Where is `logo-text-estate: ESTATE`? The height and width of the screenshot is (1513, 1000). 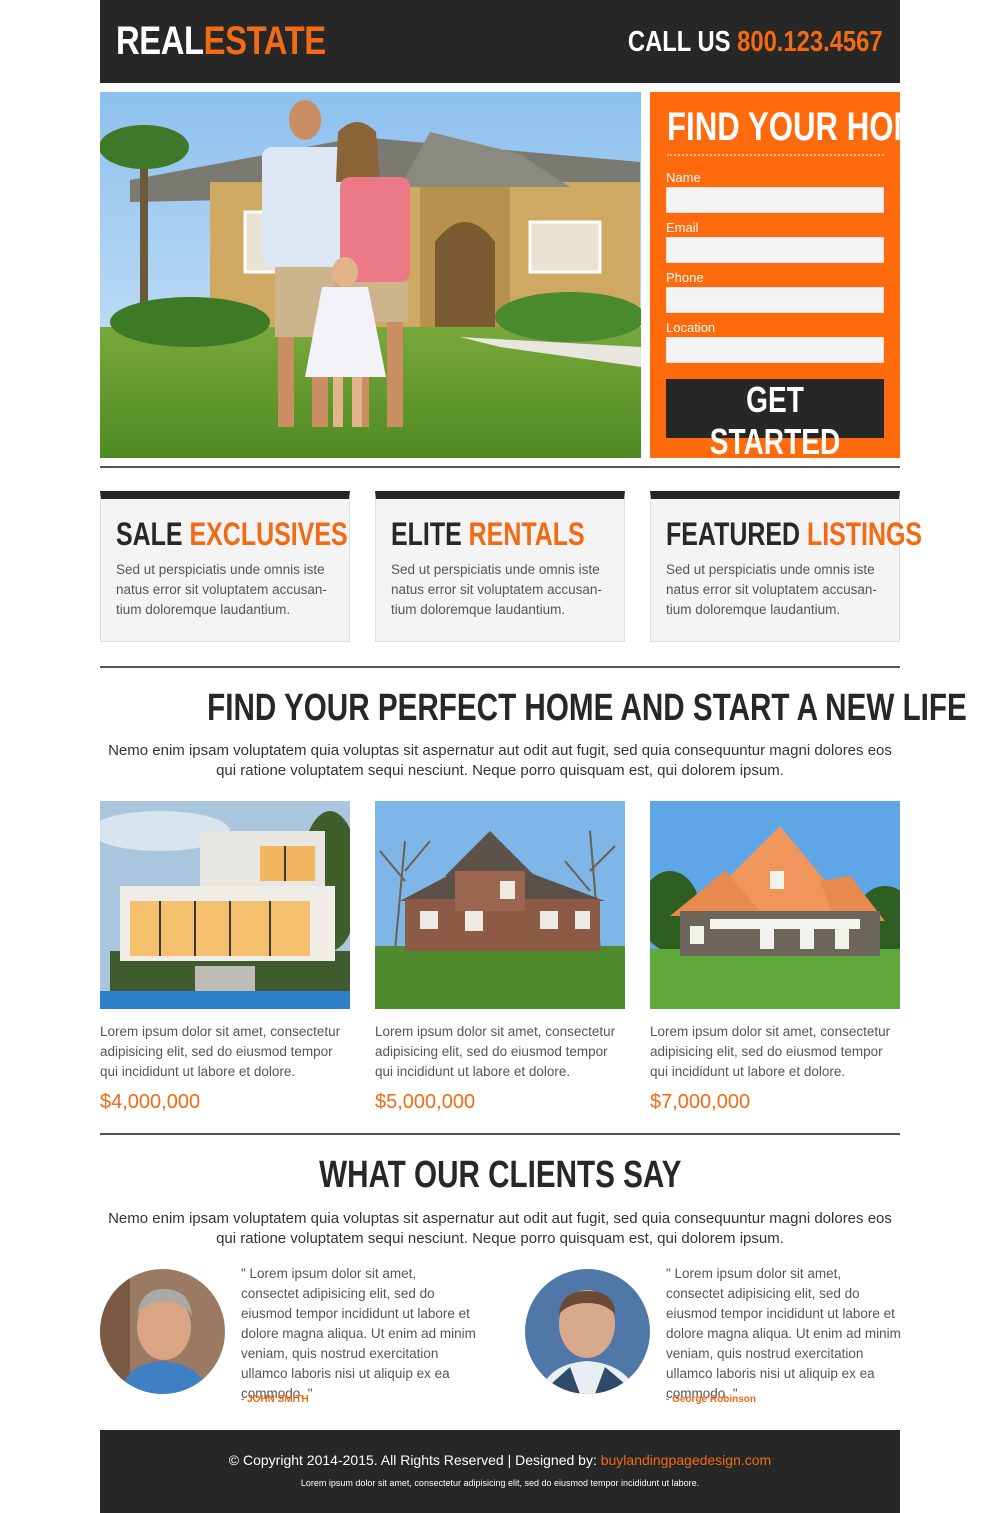
logo-text-estate: ESTATE is located at coordinates (264, 41).